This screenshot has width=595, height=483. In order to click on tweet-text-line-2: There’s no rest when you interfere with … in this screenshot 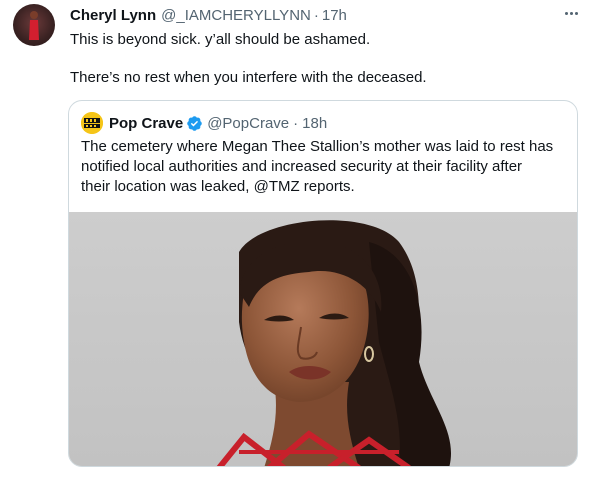, I will do `click(248, 77)`.